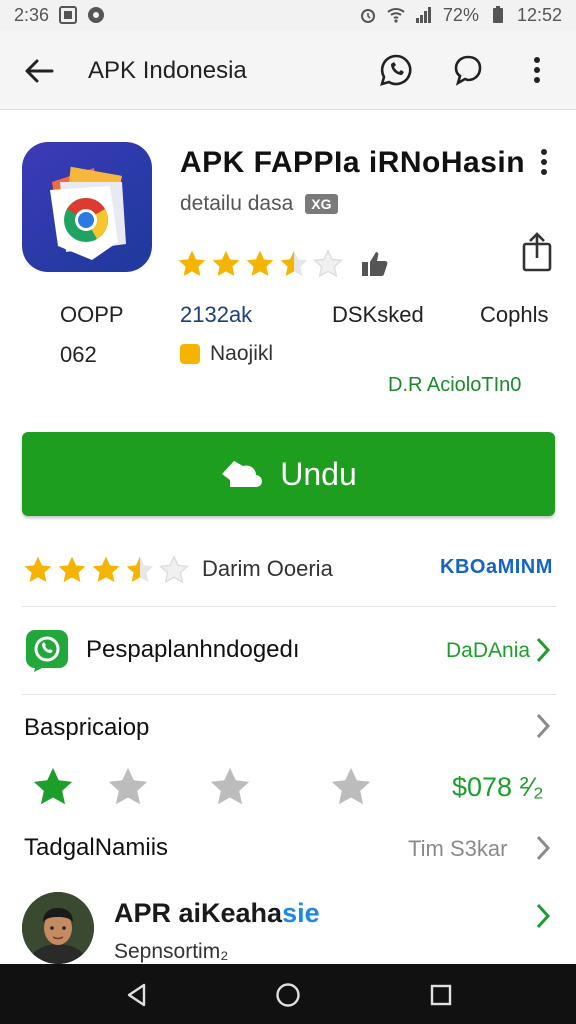 This screenshot has height=1024, width=576. I want to click on alarm-icon, so click(367, 16).